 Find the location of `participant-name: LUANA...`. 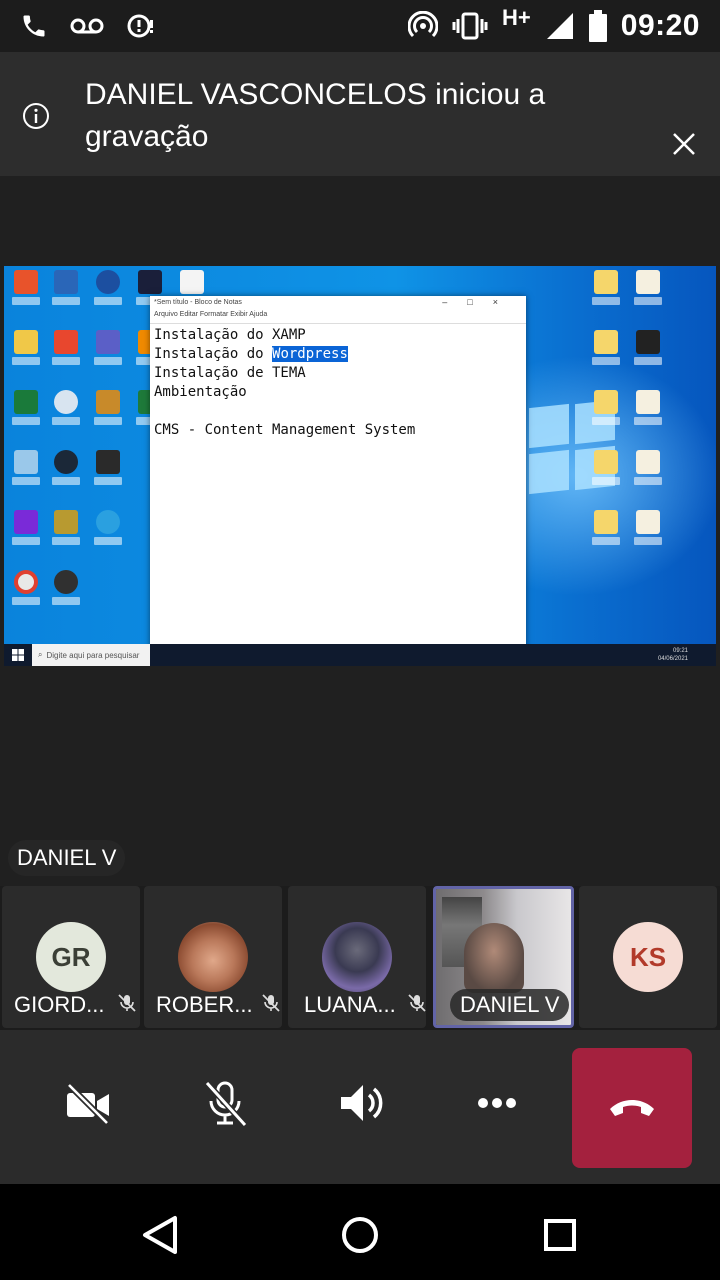

participant-name: LUANA... is located at coordinates (350, 1004).